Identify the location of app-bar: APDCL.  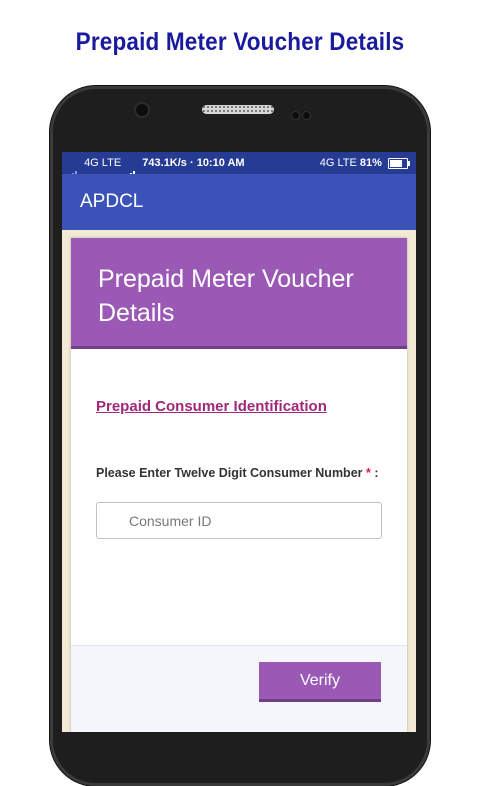
(239, 202).